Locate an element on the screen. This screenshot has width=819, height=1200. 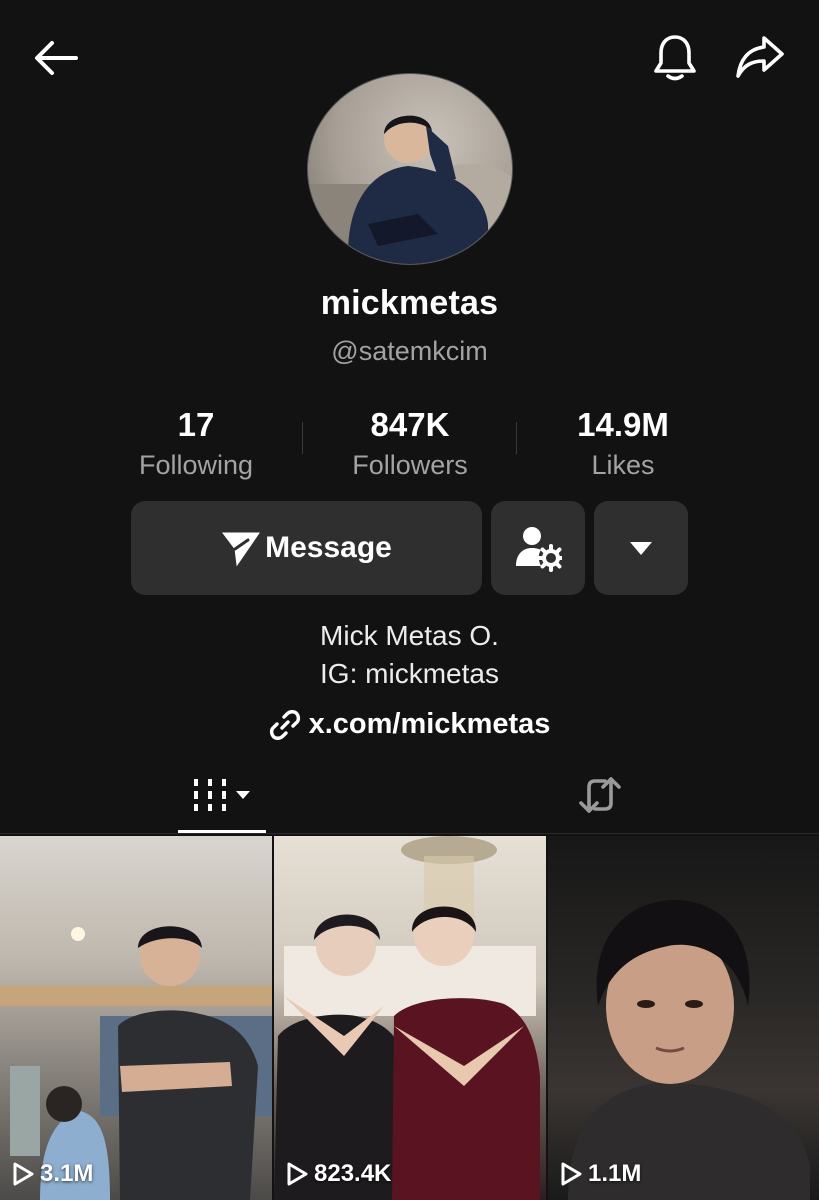
likes-label: Likes is located at coordinates (623, 465).